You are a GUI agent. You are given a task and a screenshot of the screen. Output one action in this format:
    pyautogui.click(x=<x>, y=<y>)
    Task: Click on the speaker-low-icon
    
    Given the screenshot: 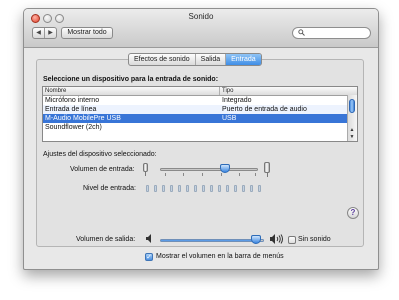 What is the action you would take?
    pyautogui.click(x=149, y=239)
    